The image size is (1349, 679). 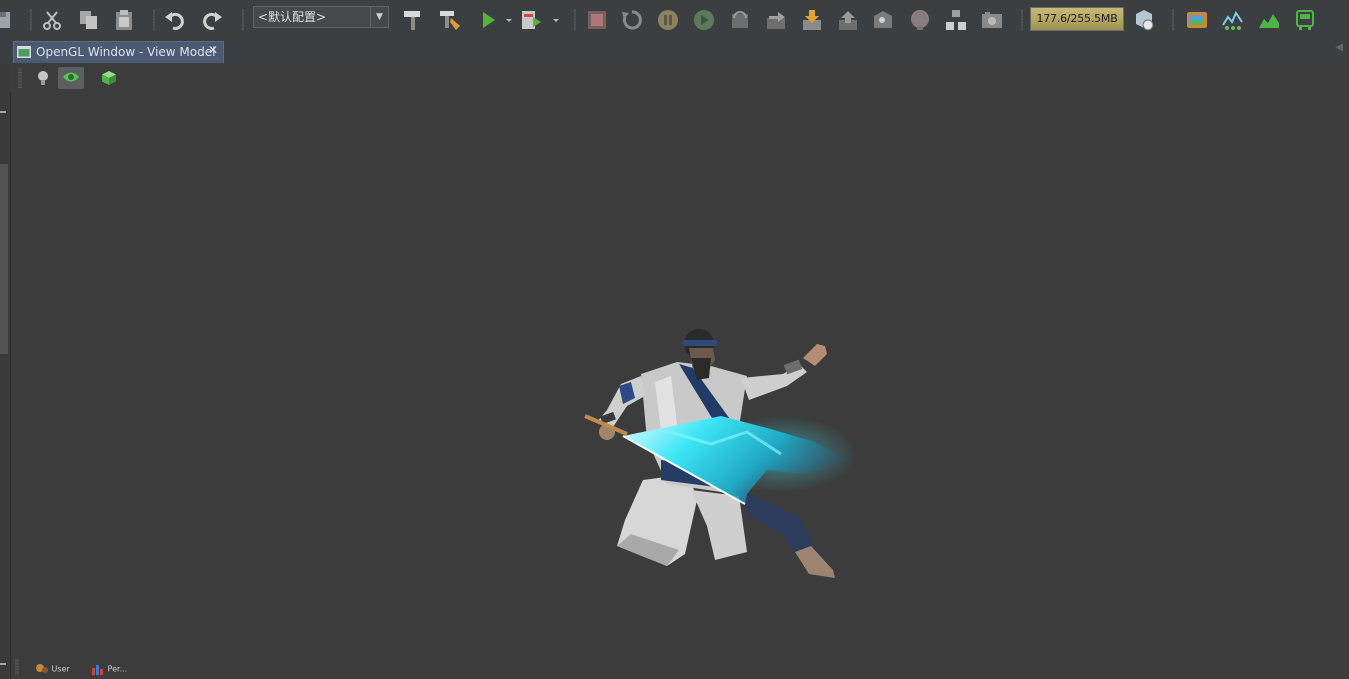 What do you see at coordinates (292, 17) in the screenshot?
I see `configuration-select-value: <默认配置>` at bounding box center [292, 17].